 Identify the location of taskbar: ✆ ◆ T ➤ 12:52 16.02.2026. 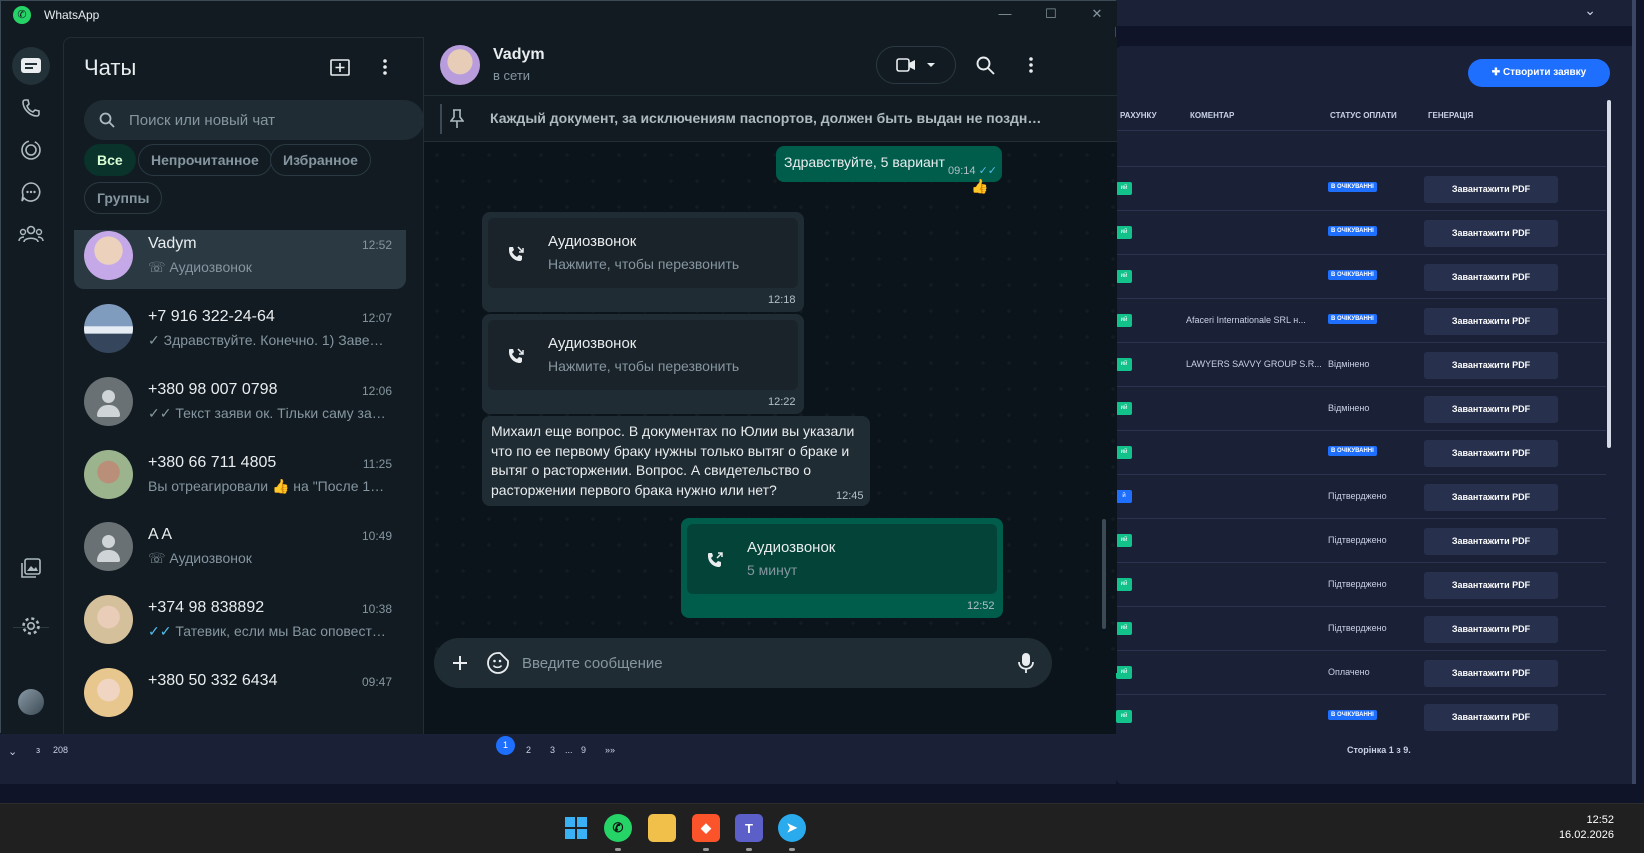
(822, 828).